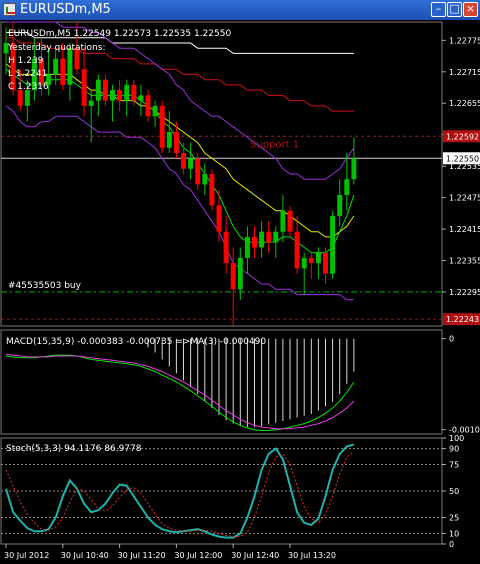  What do you see at coordinates (198, 555) in the screenshot?
I see `time-tick-label: 30 Jul 12:00` at bounding box center [198, 555].